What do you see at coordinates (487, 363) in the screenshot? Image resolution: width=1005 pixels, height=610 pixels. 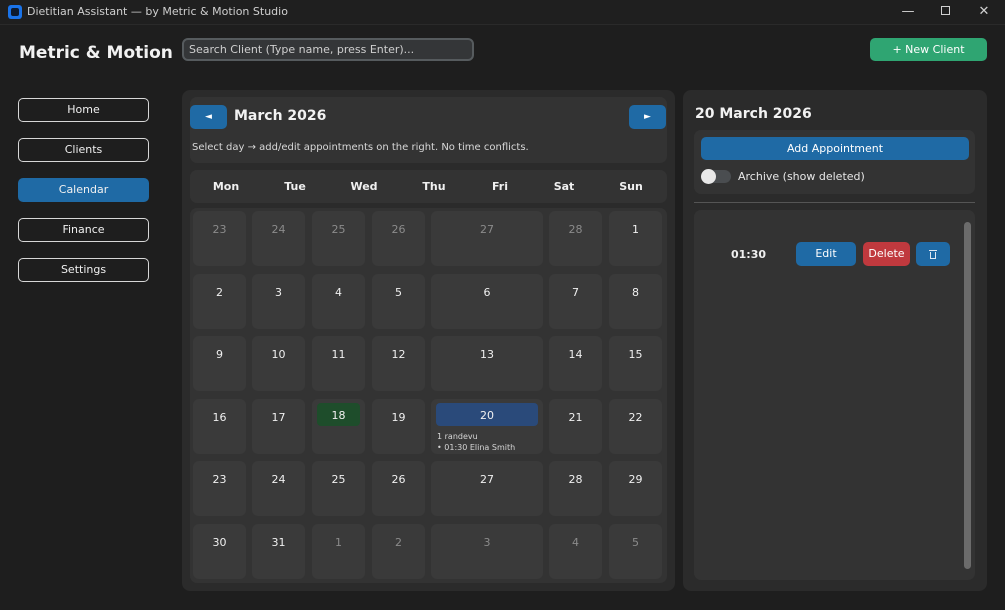 I see `calendar-day: 13` at bounding box center [487, 363].